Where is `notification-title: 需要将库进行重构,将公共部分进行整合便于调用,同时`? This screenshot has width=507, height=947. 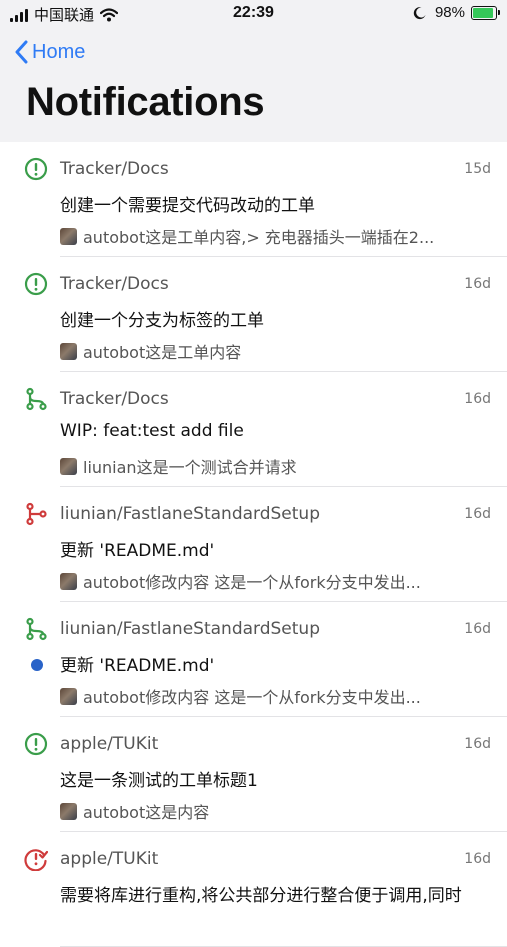 notification-title: 需要将库进行重构,将公共部分进行整合便于调用,同时 is located at coordinates (261, 896).